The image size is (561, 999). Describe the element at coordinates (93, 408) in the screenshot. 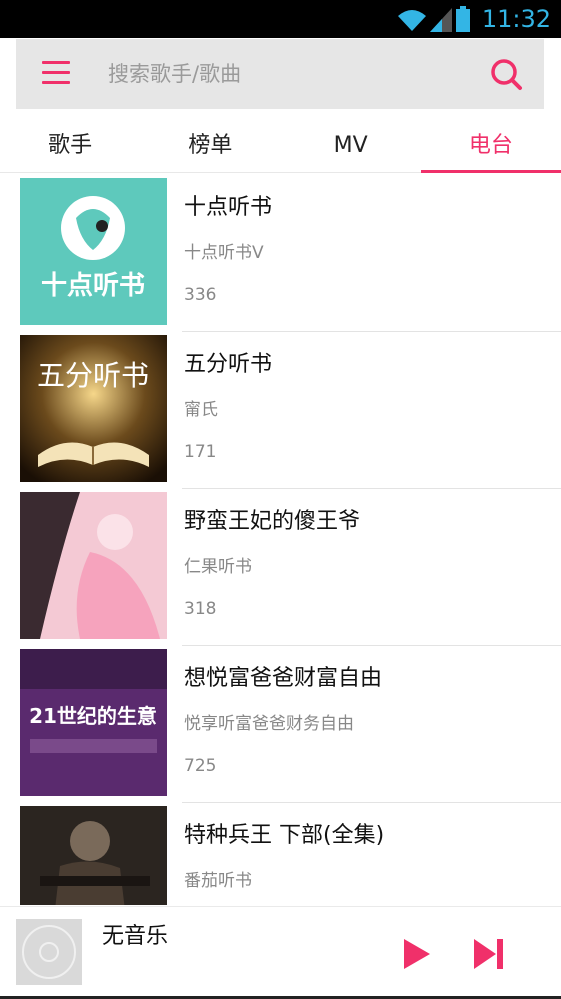

I see `station-cover: 五分听书` at that location.